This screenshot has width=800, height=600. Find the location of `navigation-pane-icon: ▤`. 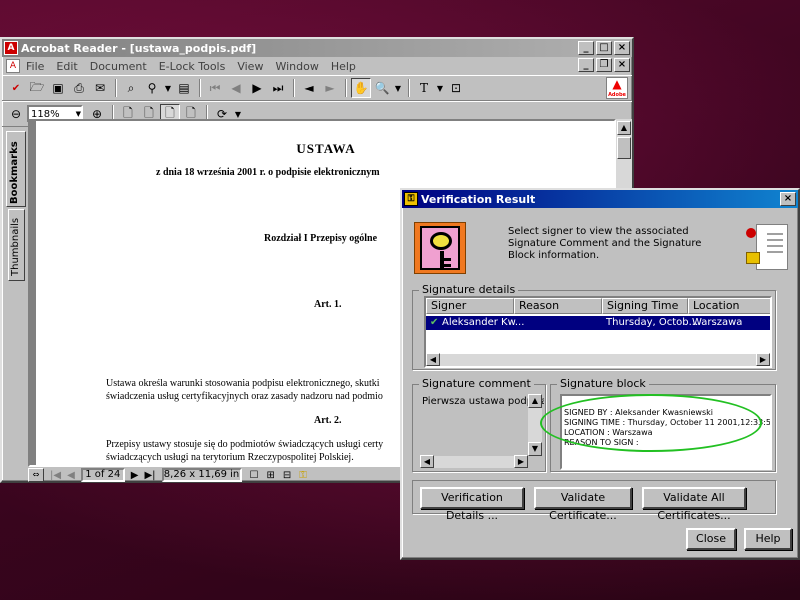

navigation-pane-icon: ▤ is located at coordinates (184, 88).